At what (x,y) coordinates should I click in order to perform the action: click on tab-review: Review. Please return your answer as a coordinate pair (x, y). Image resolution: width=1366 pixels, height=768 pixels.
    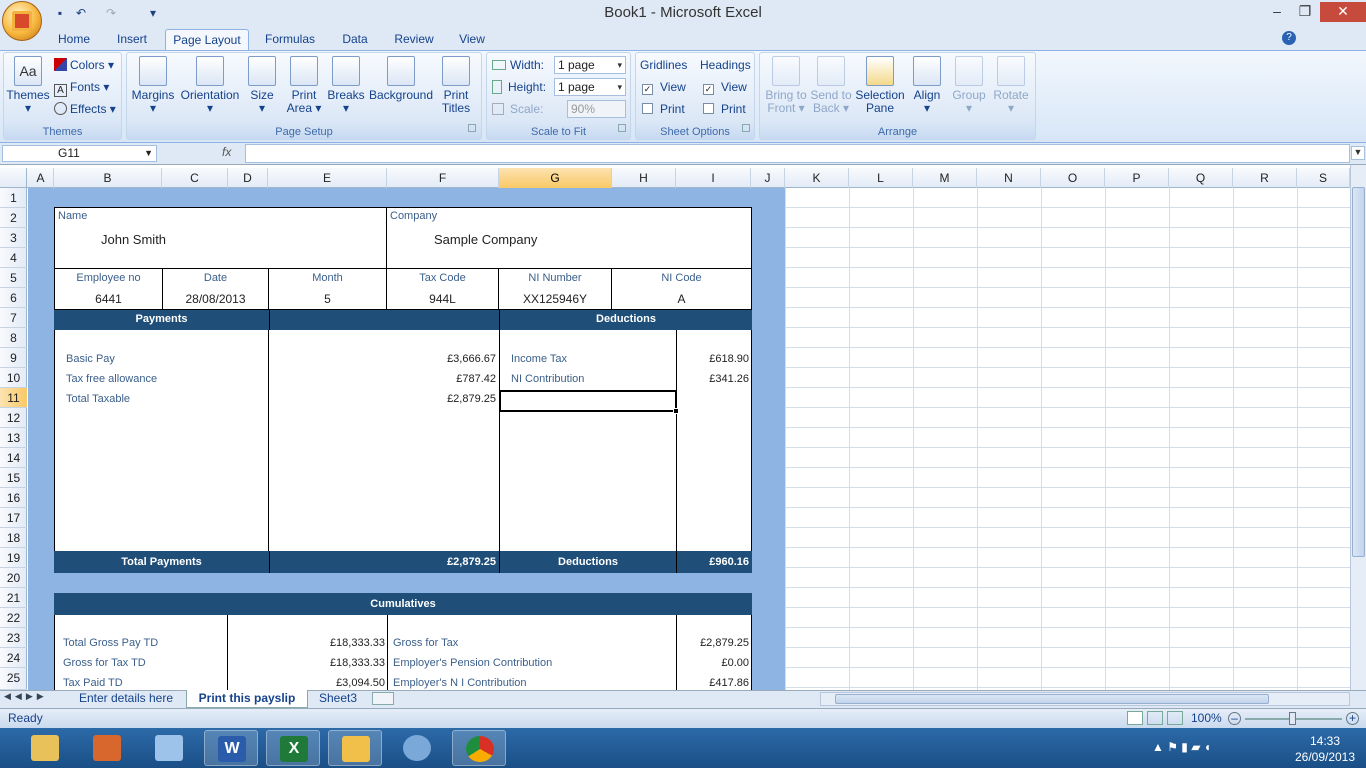
    Looking at the image, I should click on (414, 40).